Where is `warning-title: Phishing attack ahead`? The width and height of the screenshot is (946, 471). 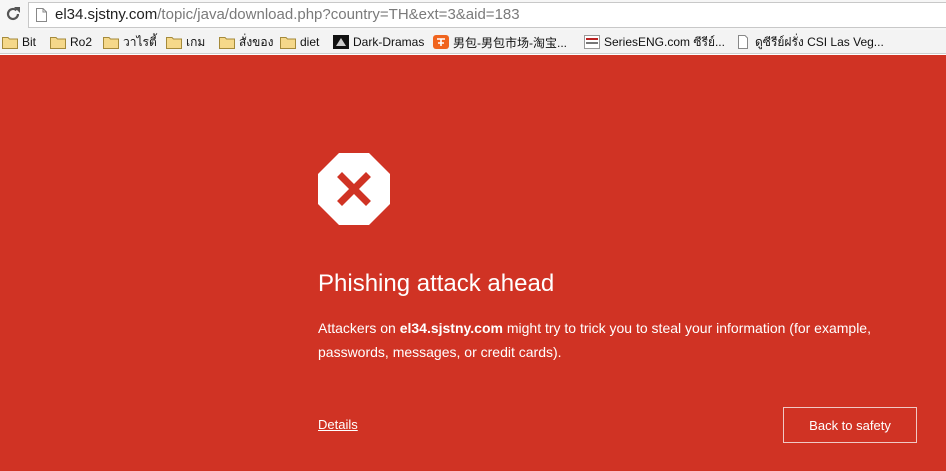 warning-title: Phishing attack ahead is located at coordinates (436, 283).